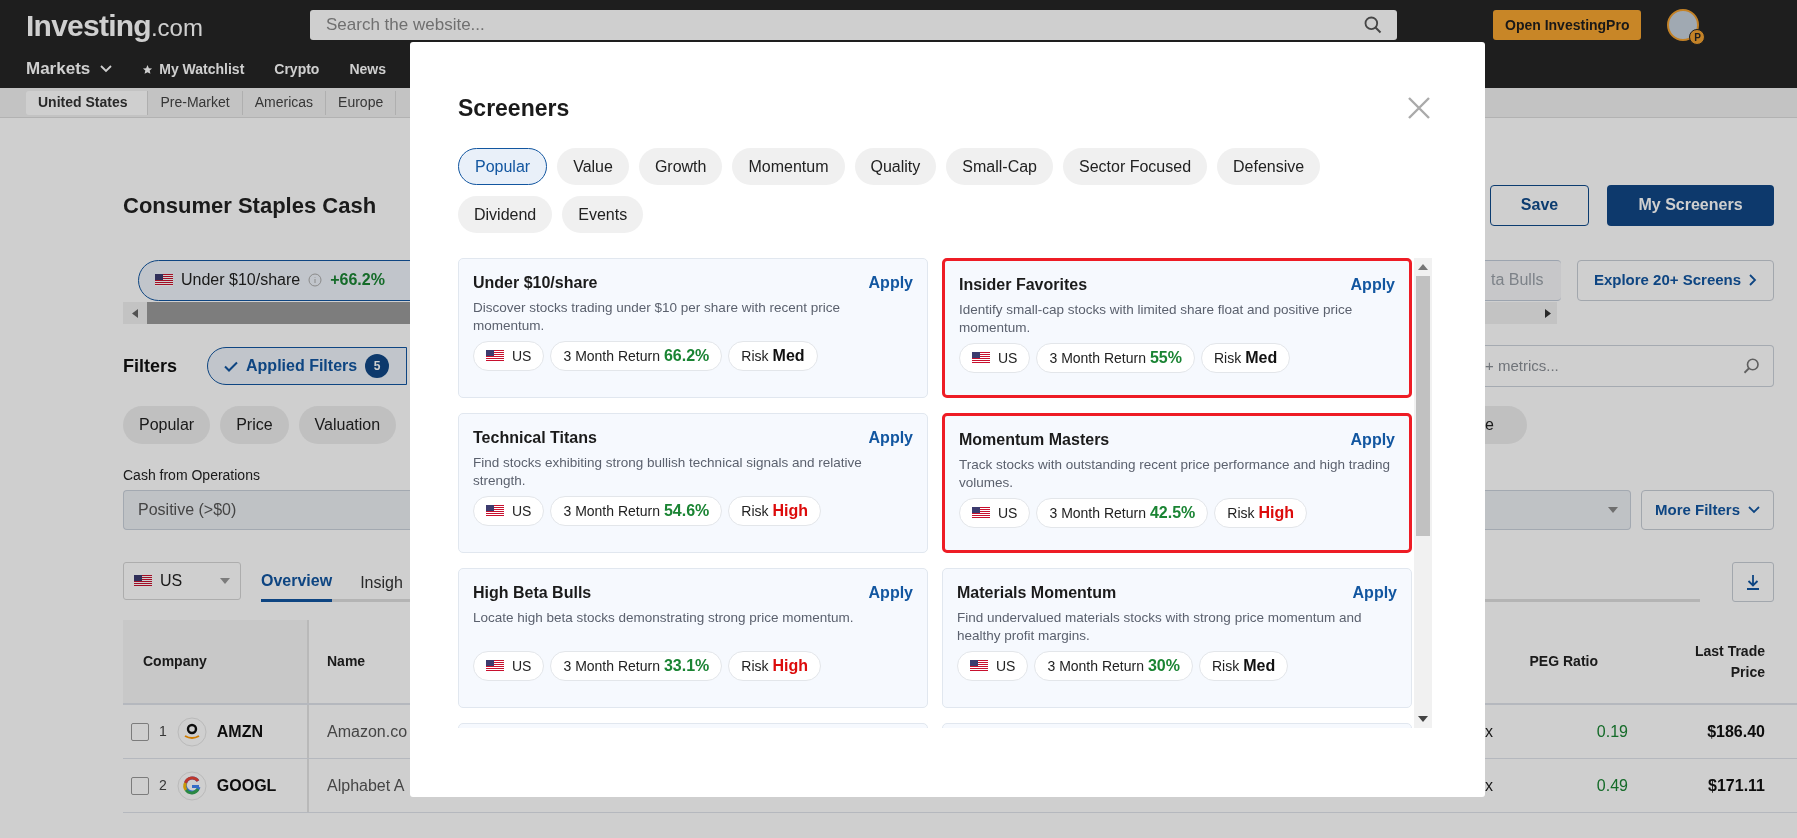 This screenshot has width=1797, height=838. Describe the element at coordinates (1269, 166) in the screenshot. I see `category-tab: Defensive` at that location.